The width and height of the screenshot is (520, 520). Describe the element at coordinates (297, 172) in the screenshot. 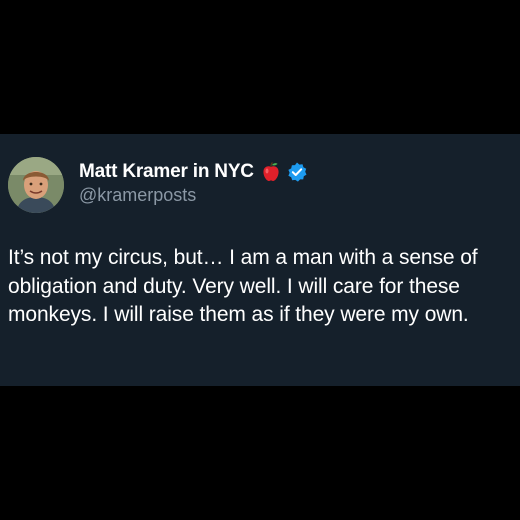

I see `verified-badge-icon` at that location.